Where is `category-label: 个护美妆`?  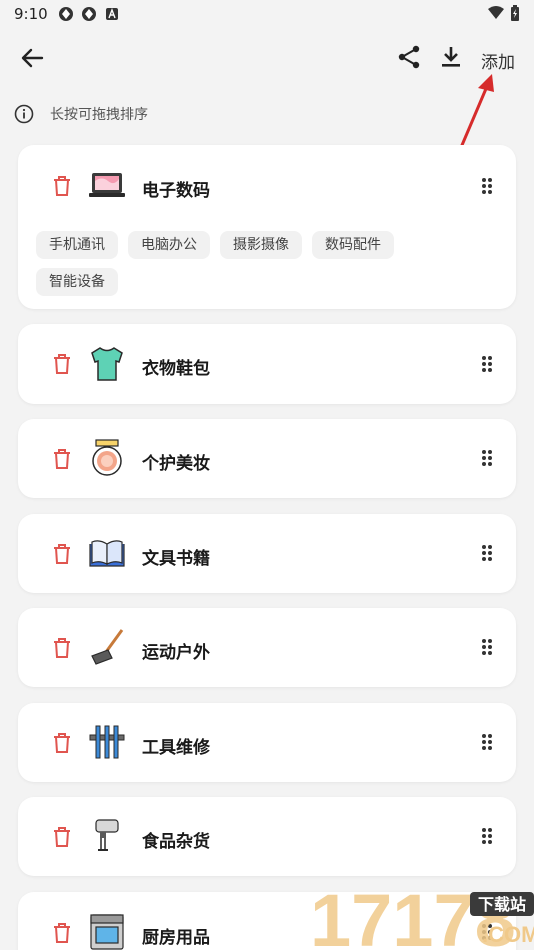 category-label: 个护美妆 is located at coordinates (176, 464).